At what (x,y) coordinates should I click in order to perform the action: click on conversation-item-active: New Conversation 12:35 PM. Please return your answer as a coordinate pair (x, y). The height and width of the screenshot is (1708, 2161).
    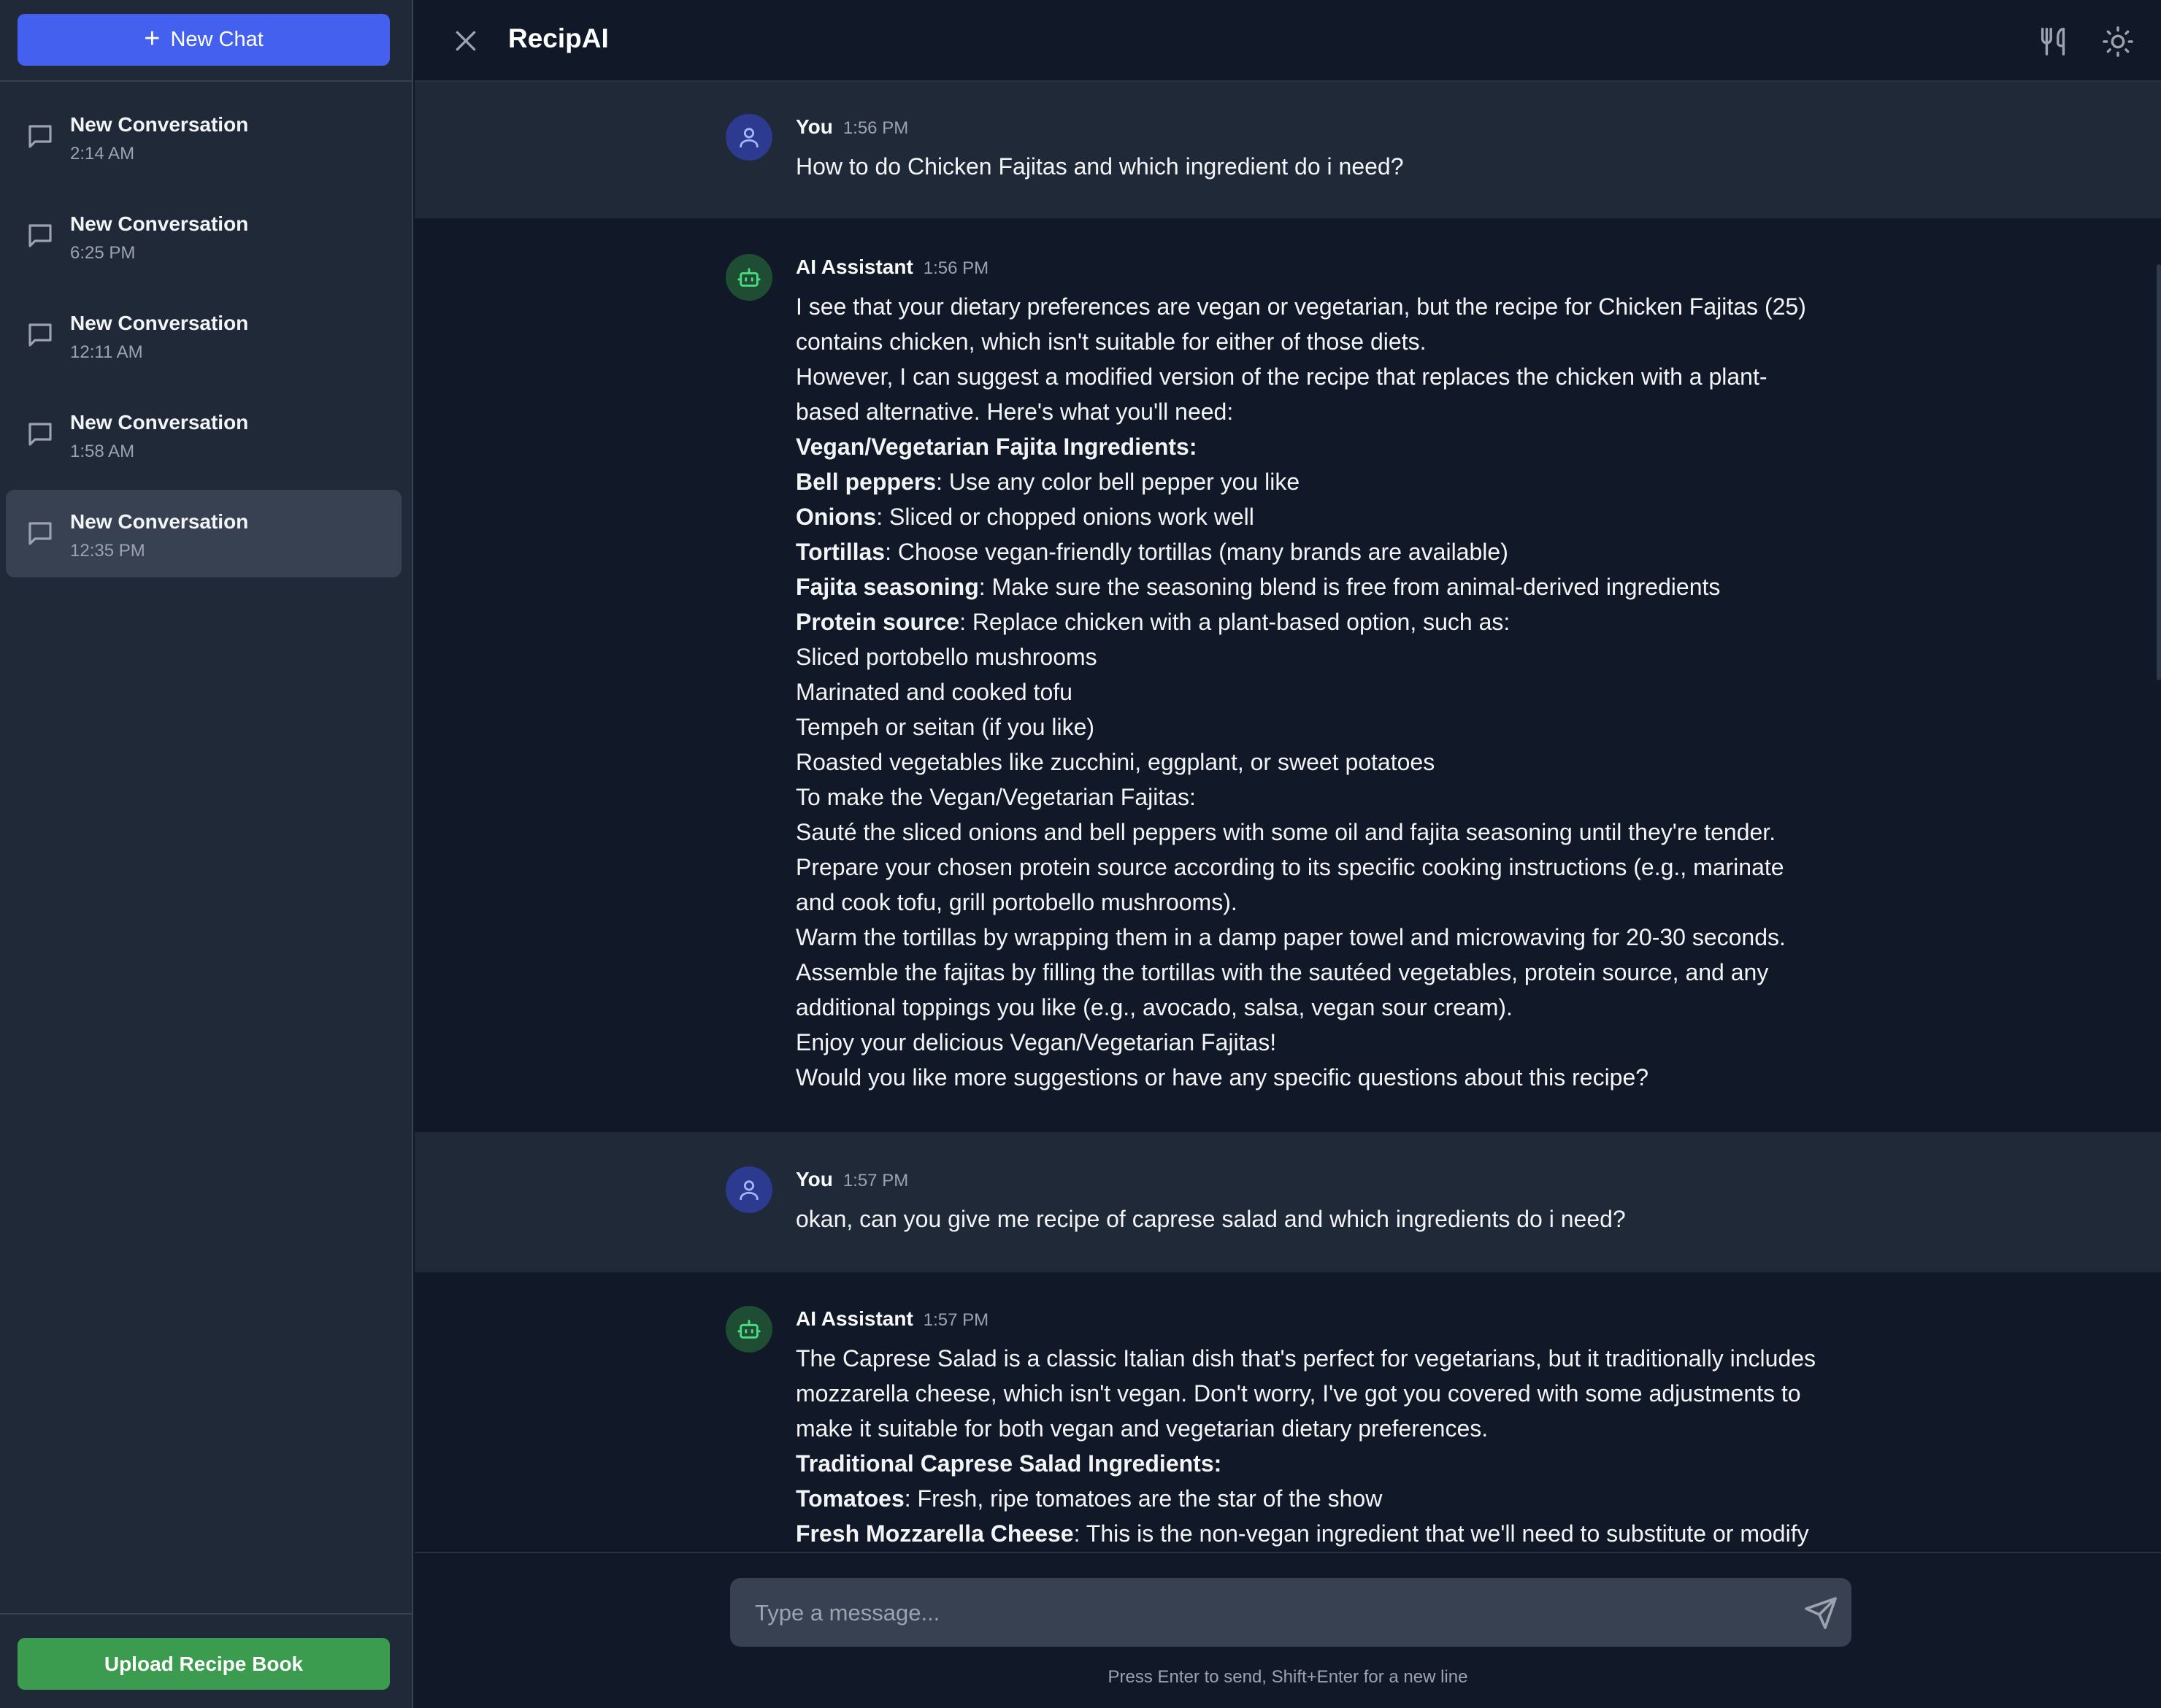
    Looking at the image, I should click on (204, 533).